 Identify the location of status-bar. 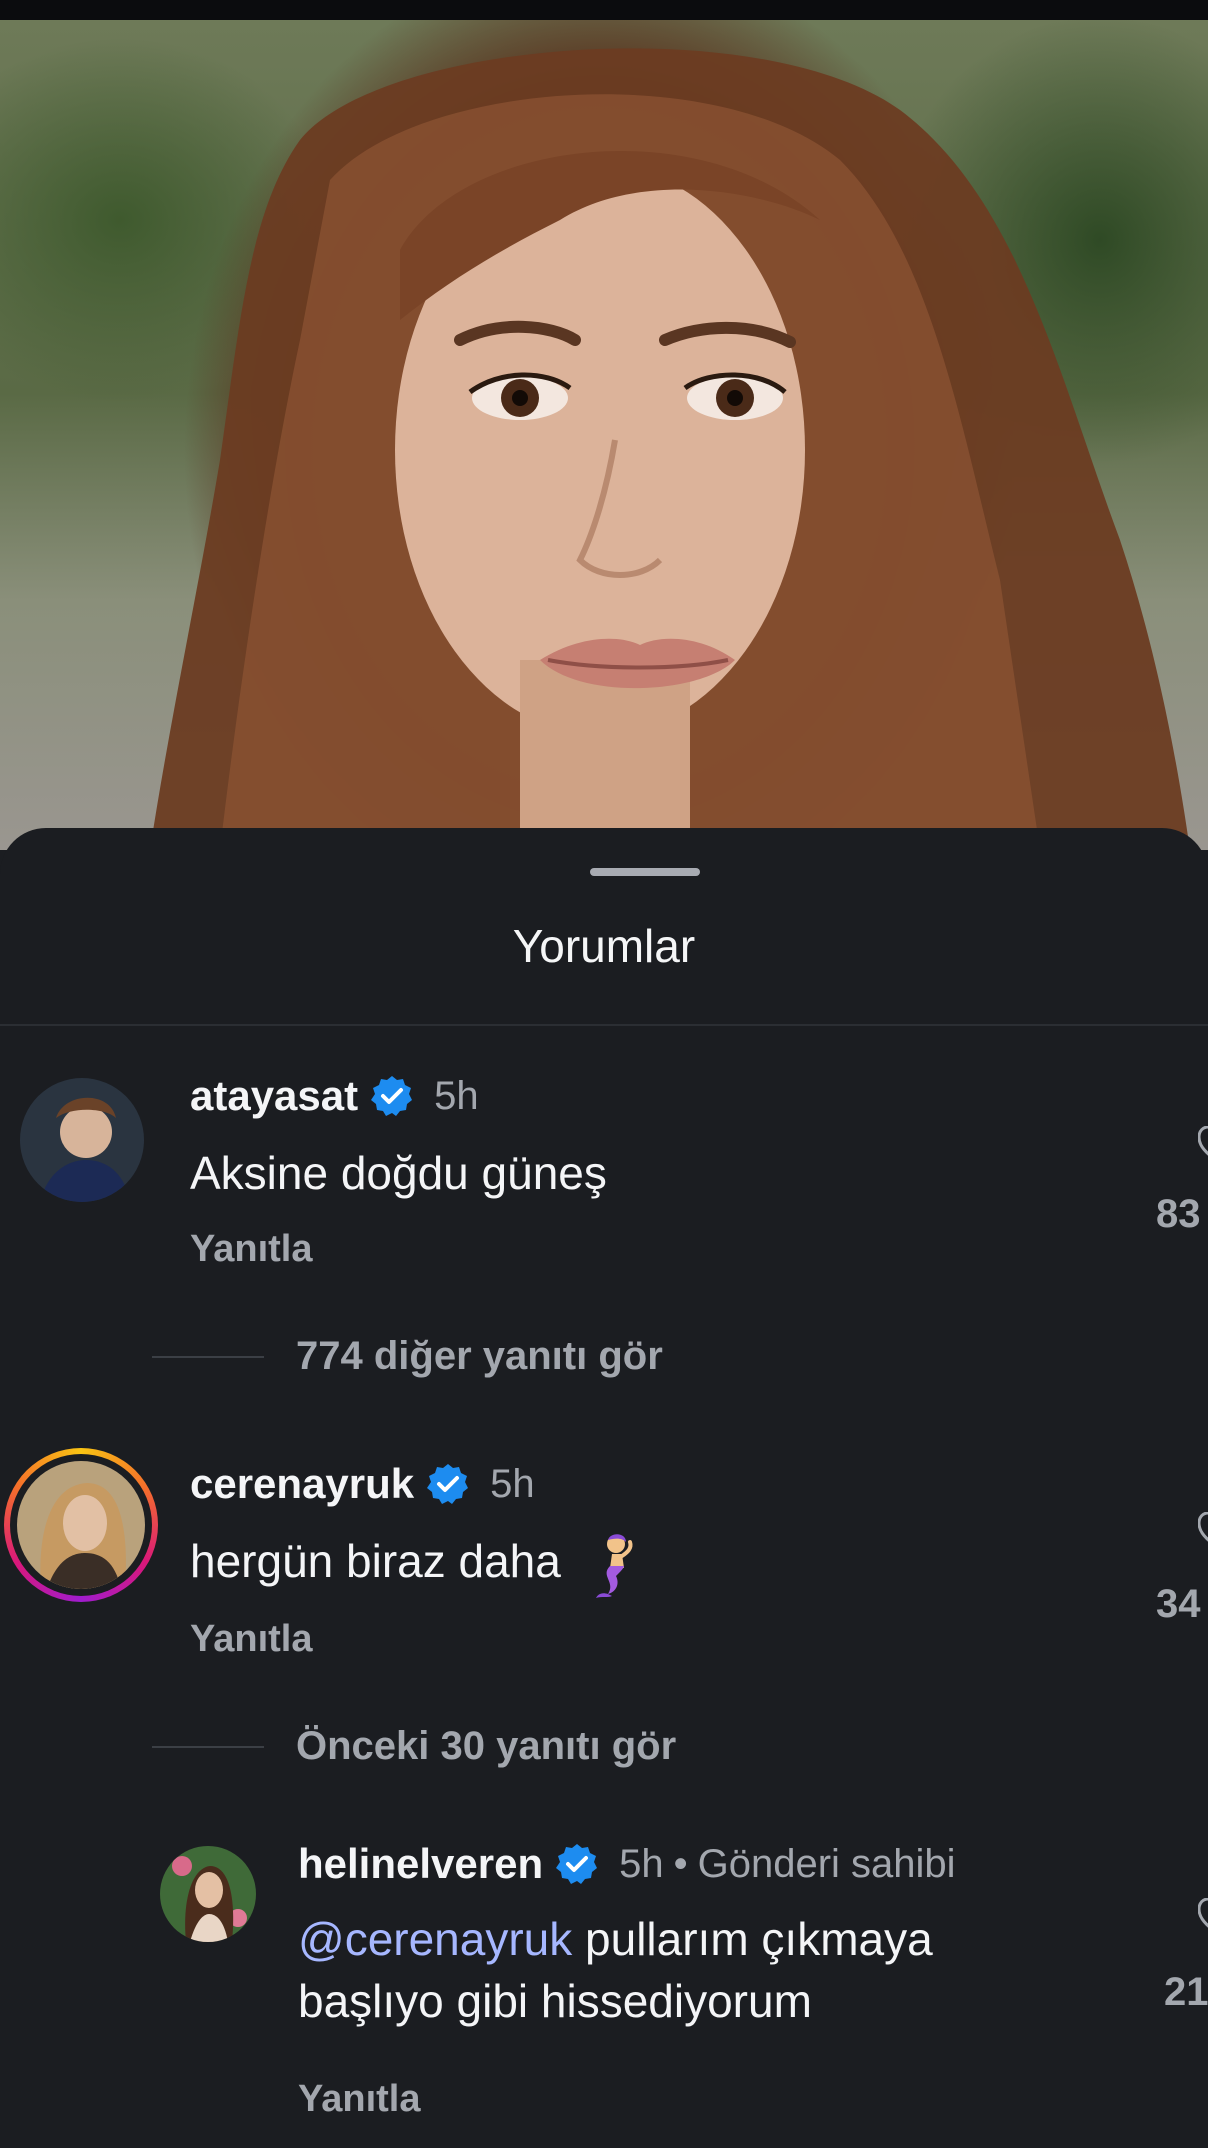
(604, 10).